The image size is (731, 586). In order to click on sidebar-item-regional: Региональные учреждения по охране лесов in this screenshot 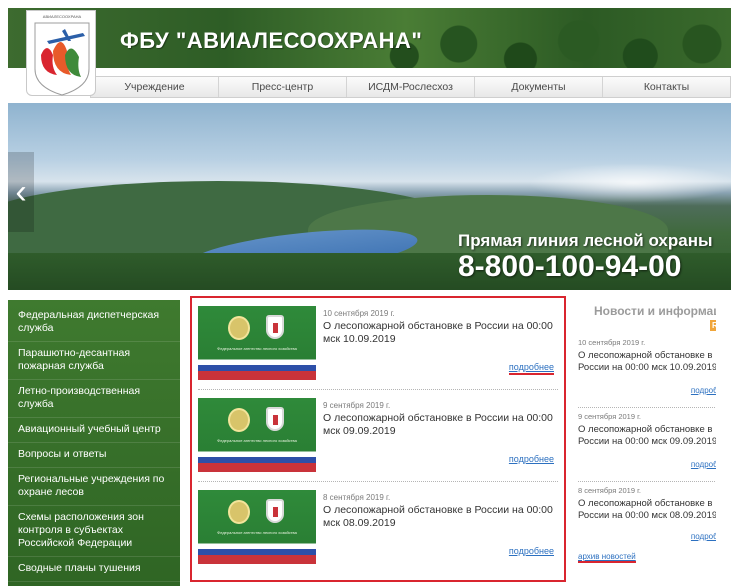, I will do `click(94, 487)`.